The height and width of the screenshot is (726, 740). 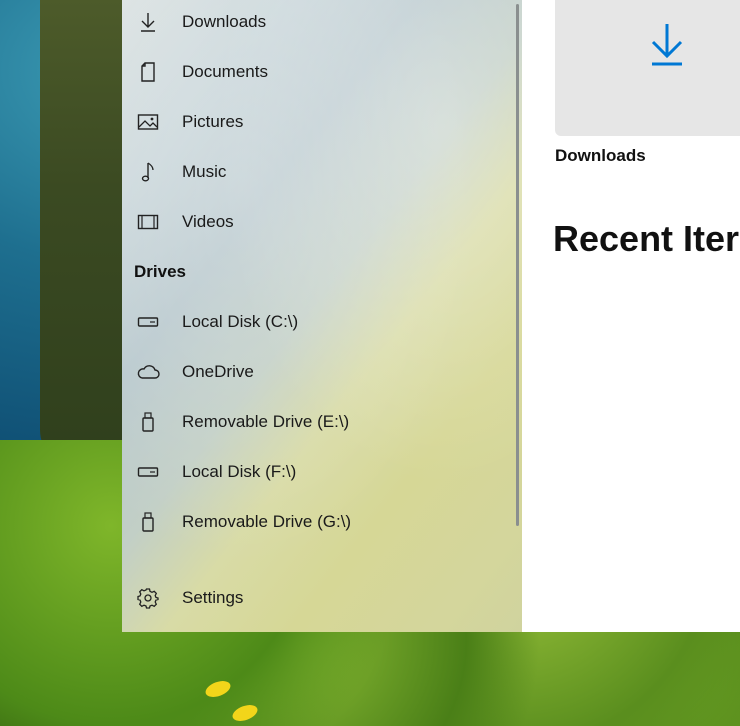 I want to click on picture-icon, so click(x=148, y=122).